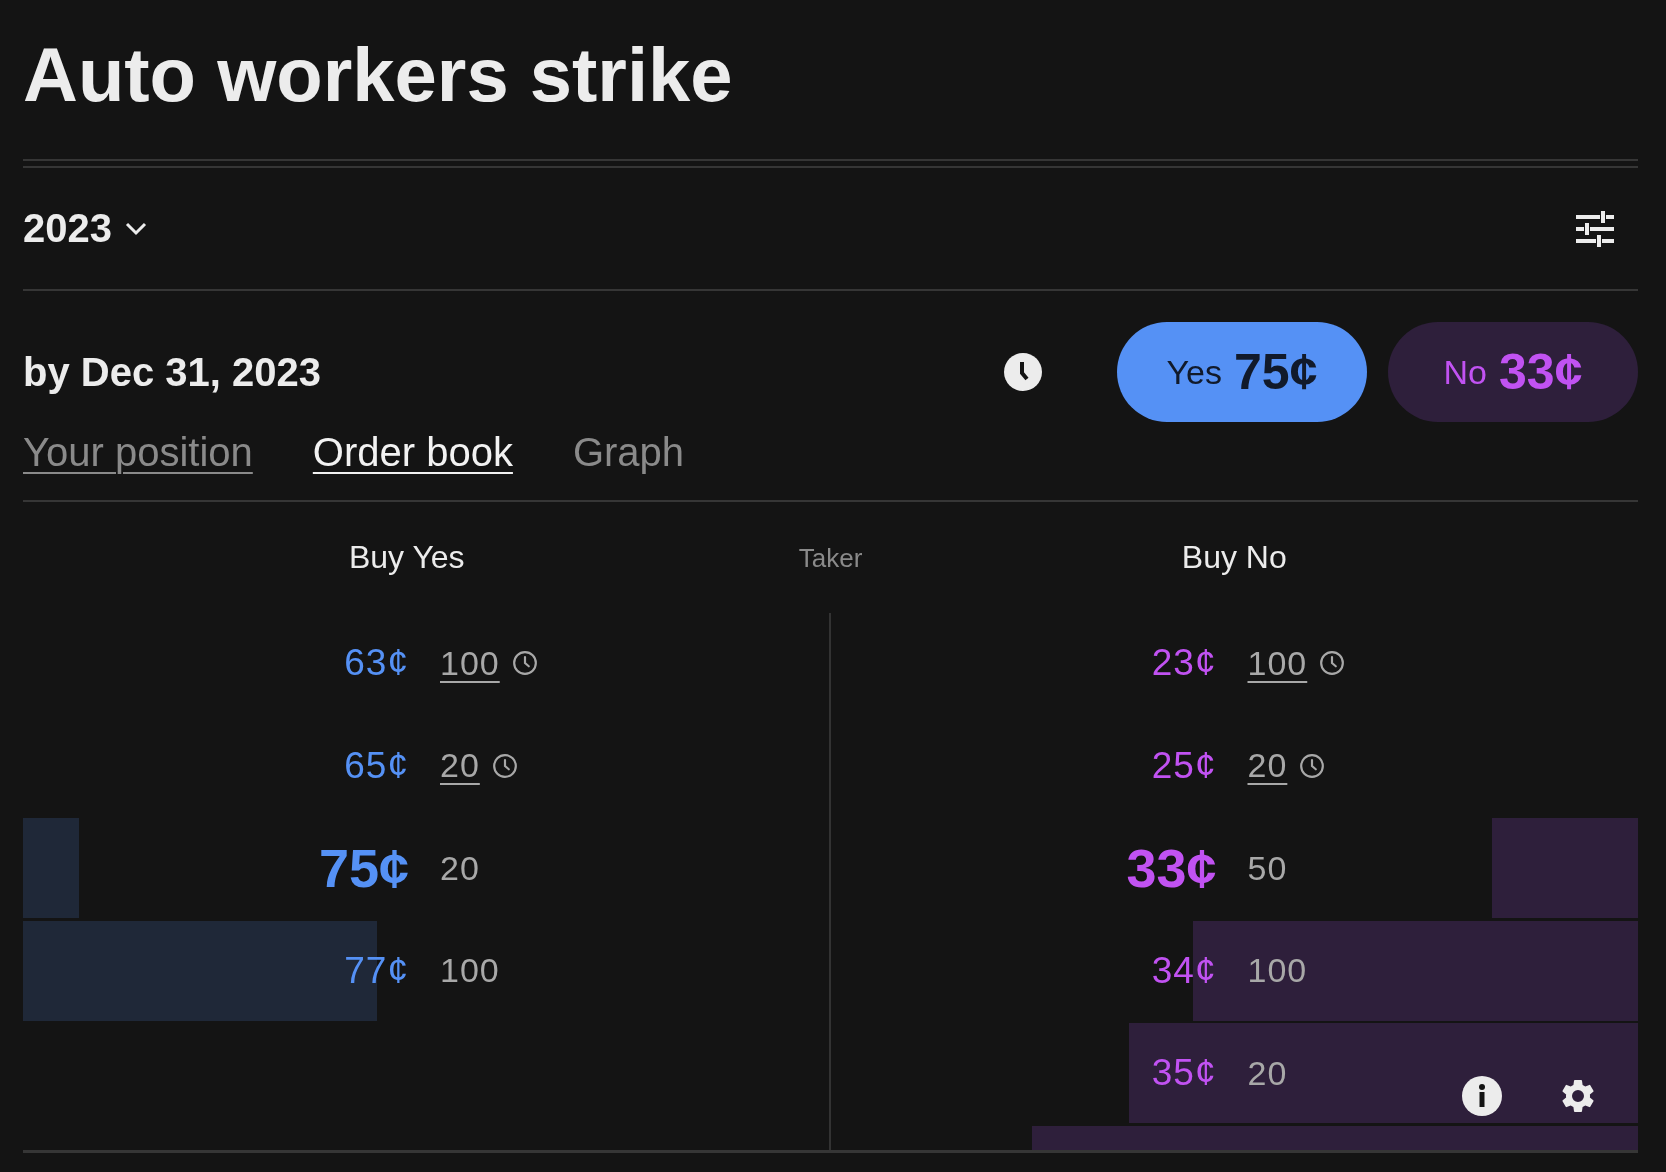  I want to click on column-header: Buy Yes, so click(406, 557).